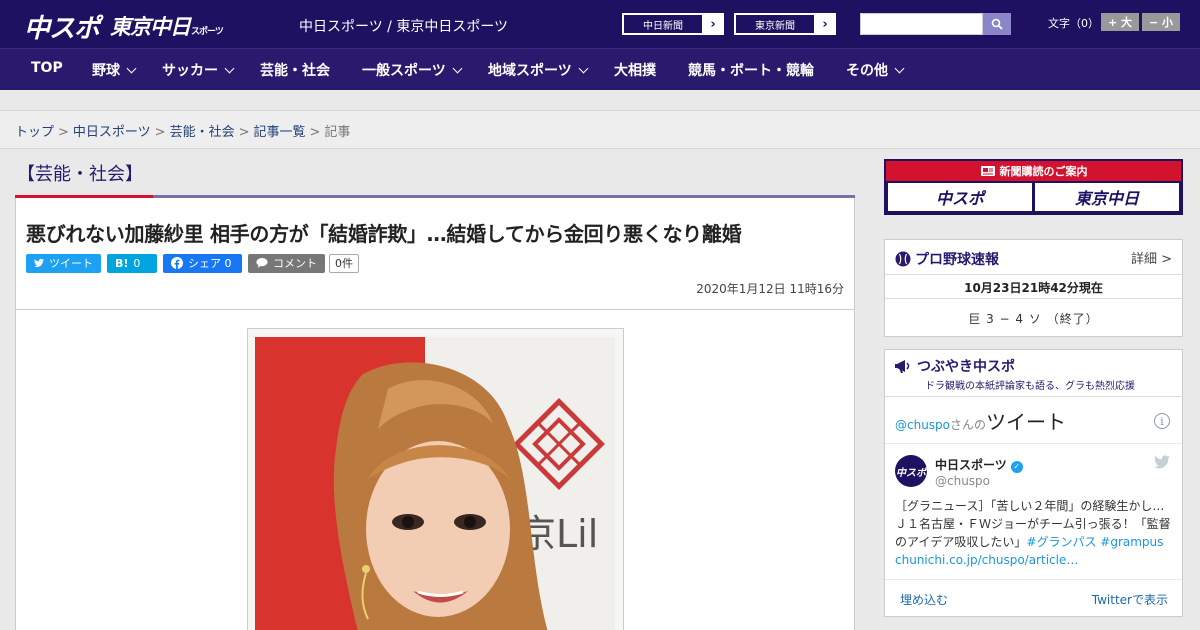 The image size is (1200, 630). I want to click on timeline-title: @chuspoさんのツイート, so click(980, 420).